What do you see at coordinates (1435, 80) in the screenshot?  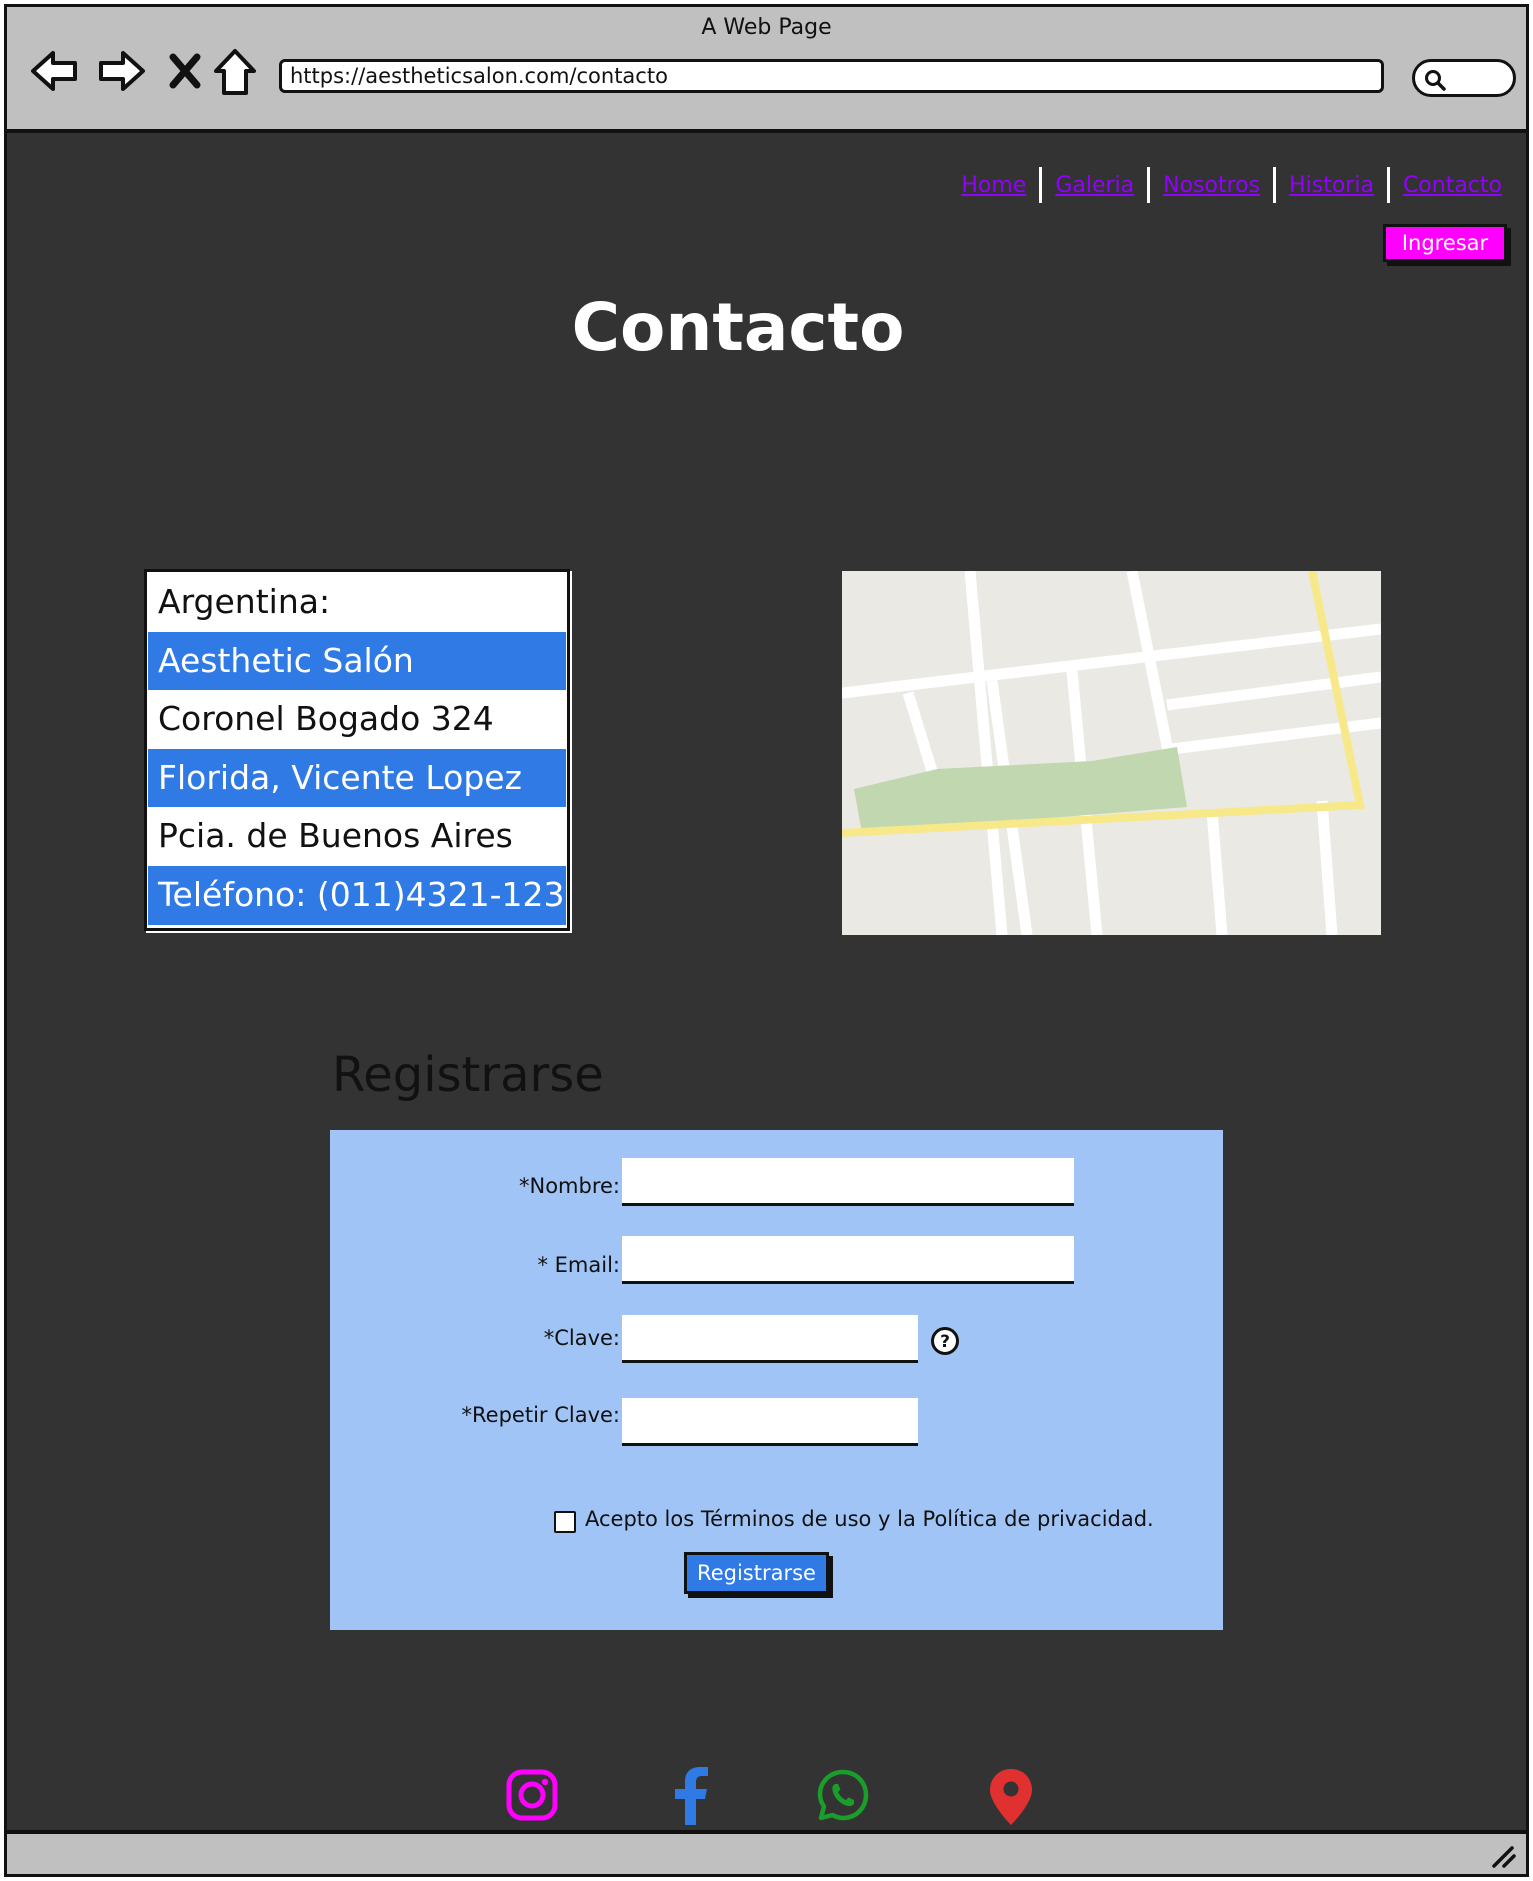 I see `search-icon` at bounding box center [1435, 80].